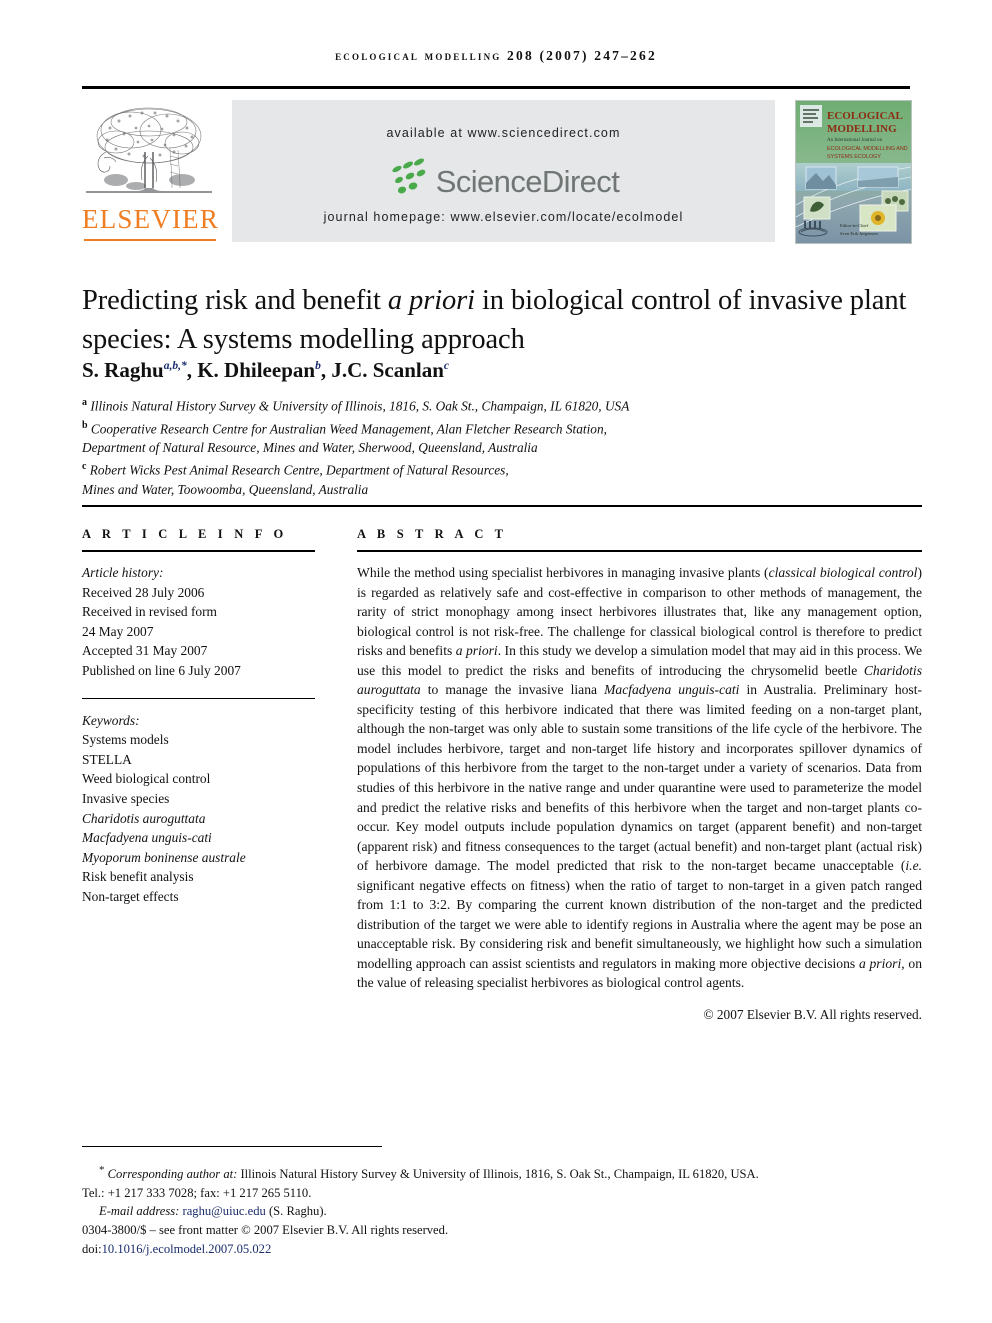  Describe the element at coordinates (149, 152) in the screenshot. I see `elsevier-tree-icon` at that location.